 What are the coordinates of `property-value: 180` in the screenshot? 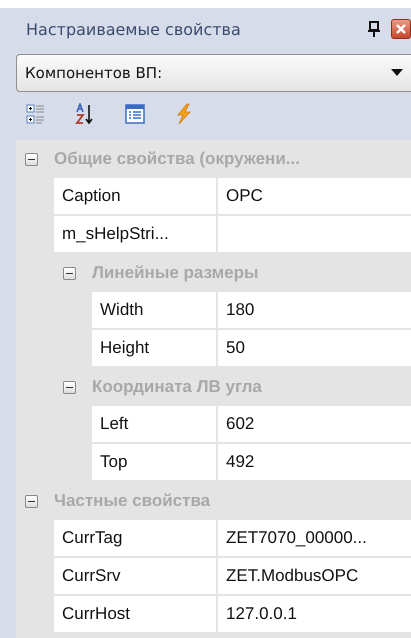 It's located at (314, 310).